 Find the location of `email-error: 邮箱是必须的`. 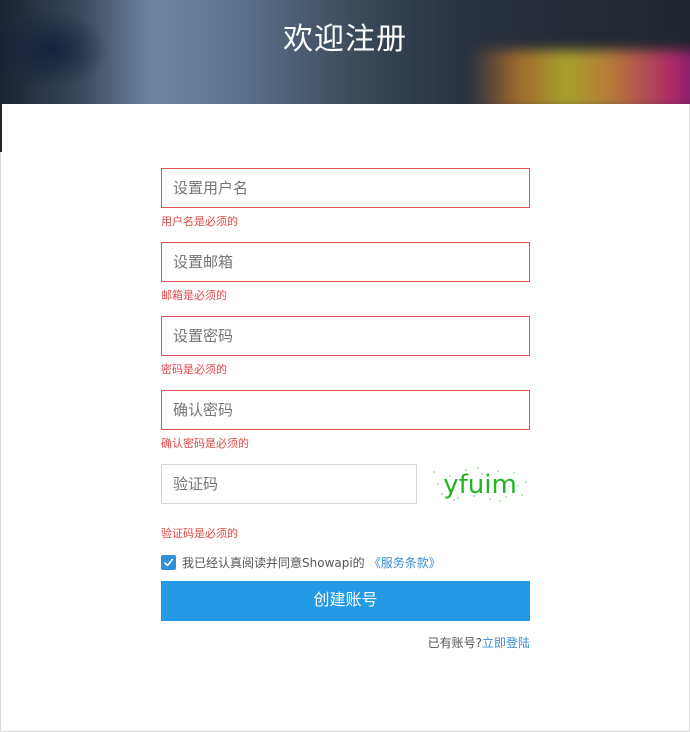

email-error: 邮箱是必须的 is located at coordinates (194, 295).